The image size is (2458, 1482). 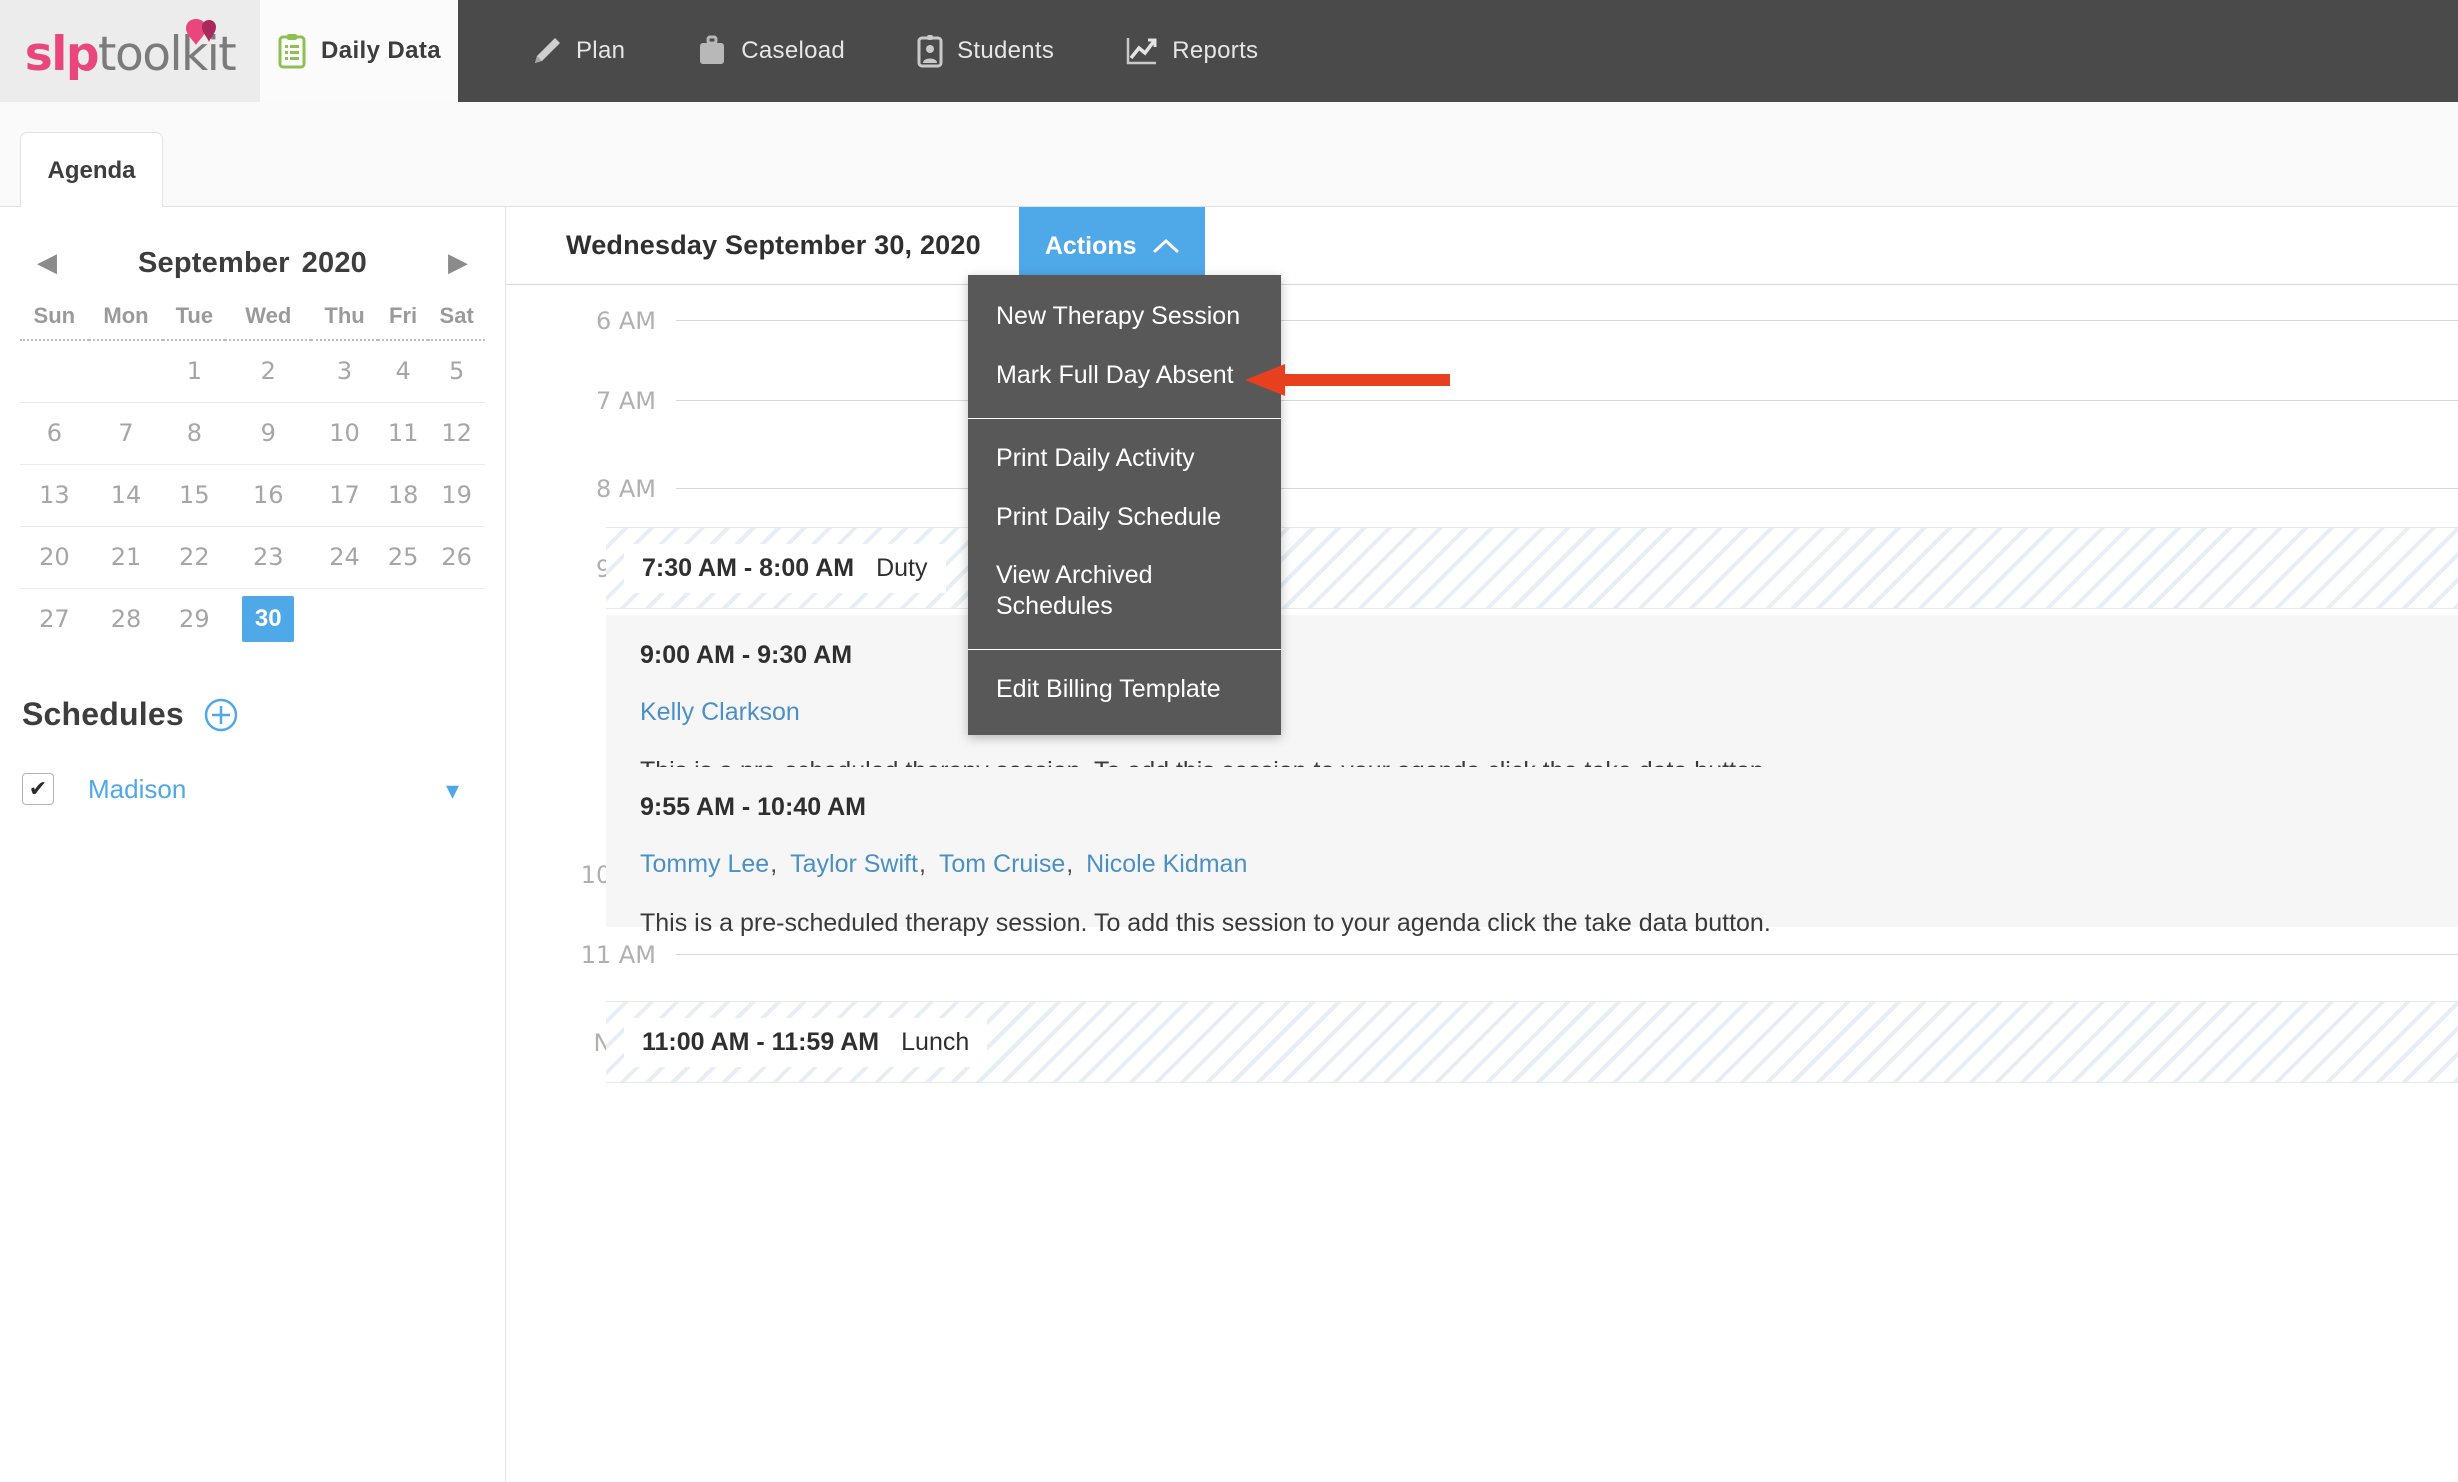 What do you see at coordinates (334, 262) in the screenshot?
I see `calendar-year: 2020` at bounding box center [334, 262].